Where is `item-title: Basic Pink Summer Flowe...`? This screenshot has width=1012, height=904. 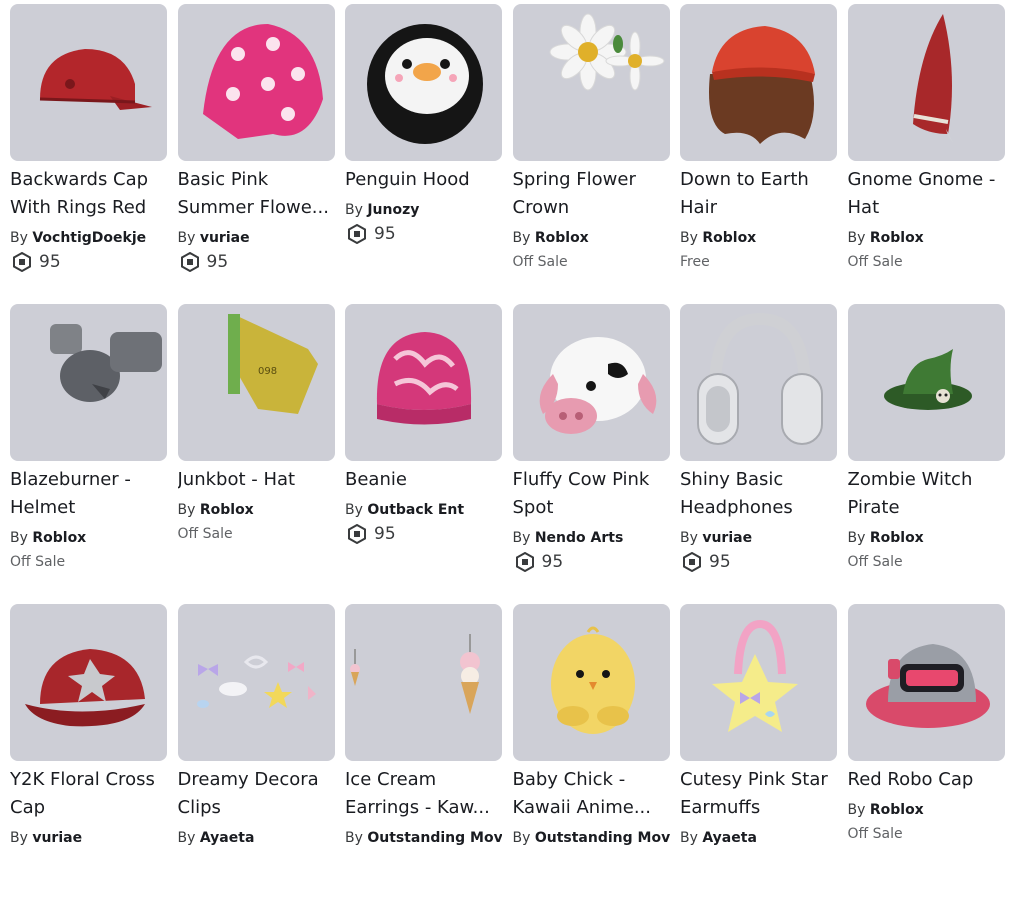
item-title: Basic Pink Summer Flowe... is located at coordinates (256, 194).